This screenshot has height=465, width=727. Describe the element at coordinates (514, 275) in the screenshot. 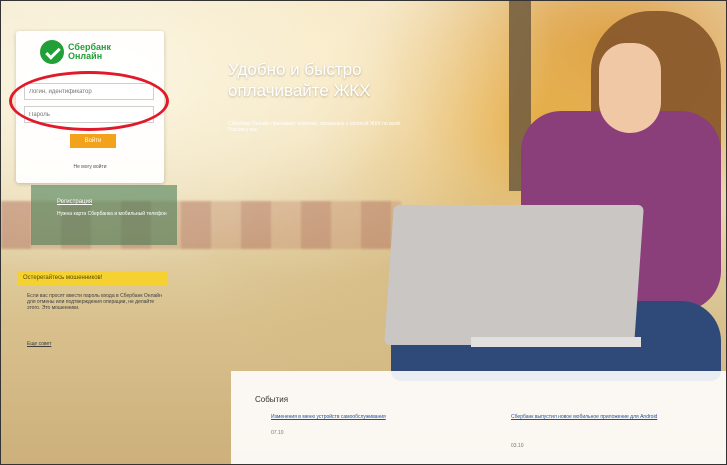

I see `laptop` at that location.